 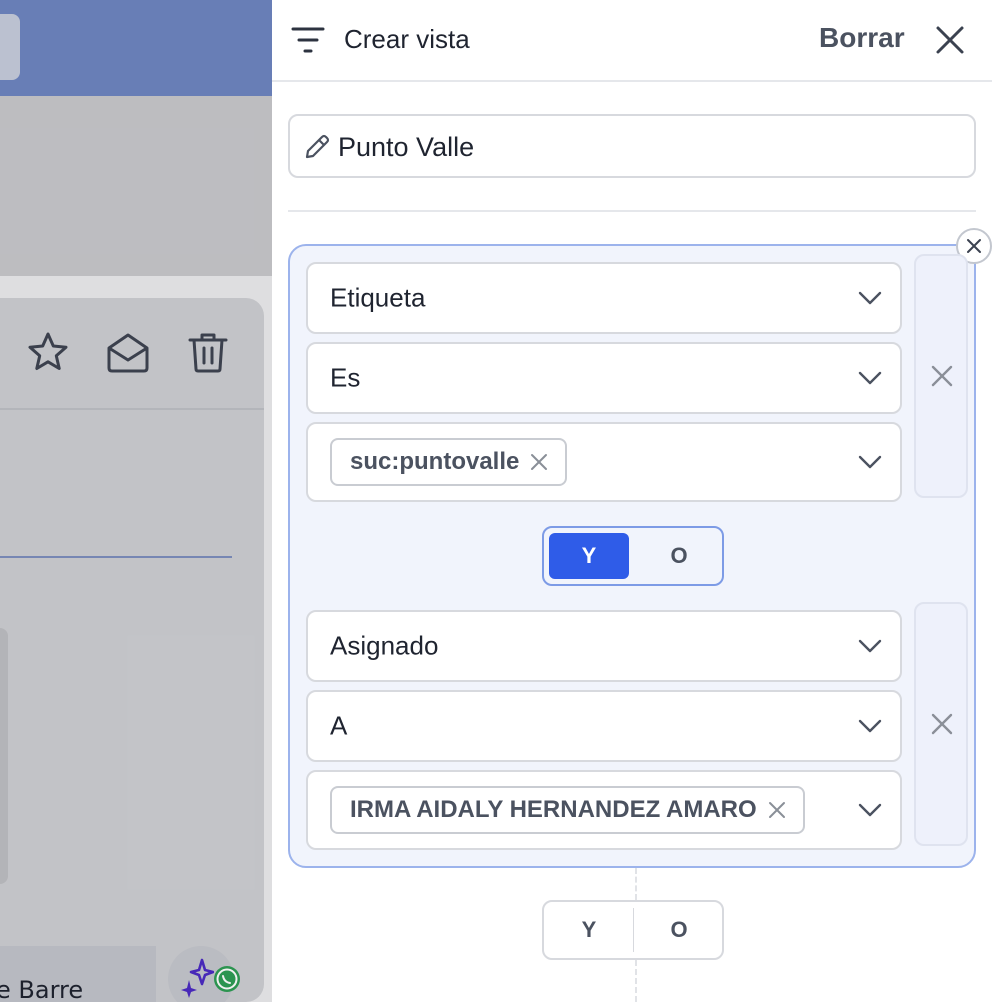 I want to click on remove-condition-1-button, so click(x=941, y=376).